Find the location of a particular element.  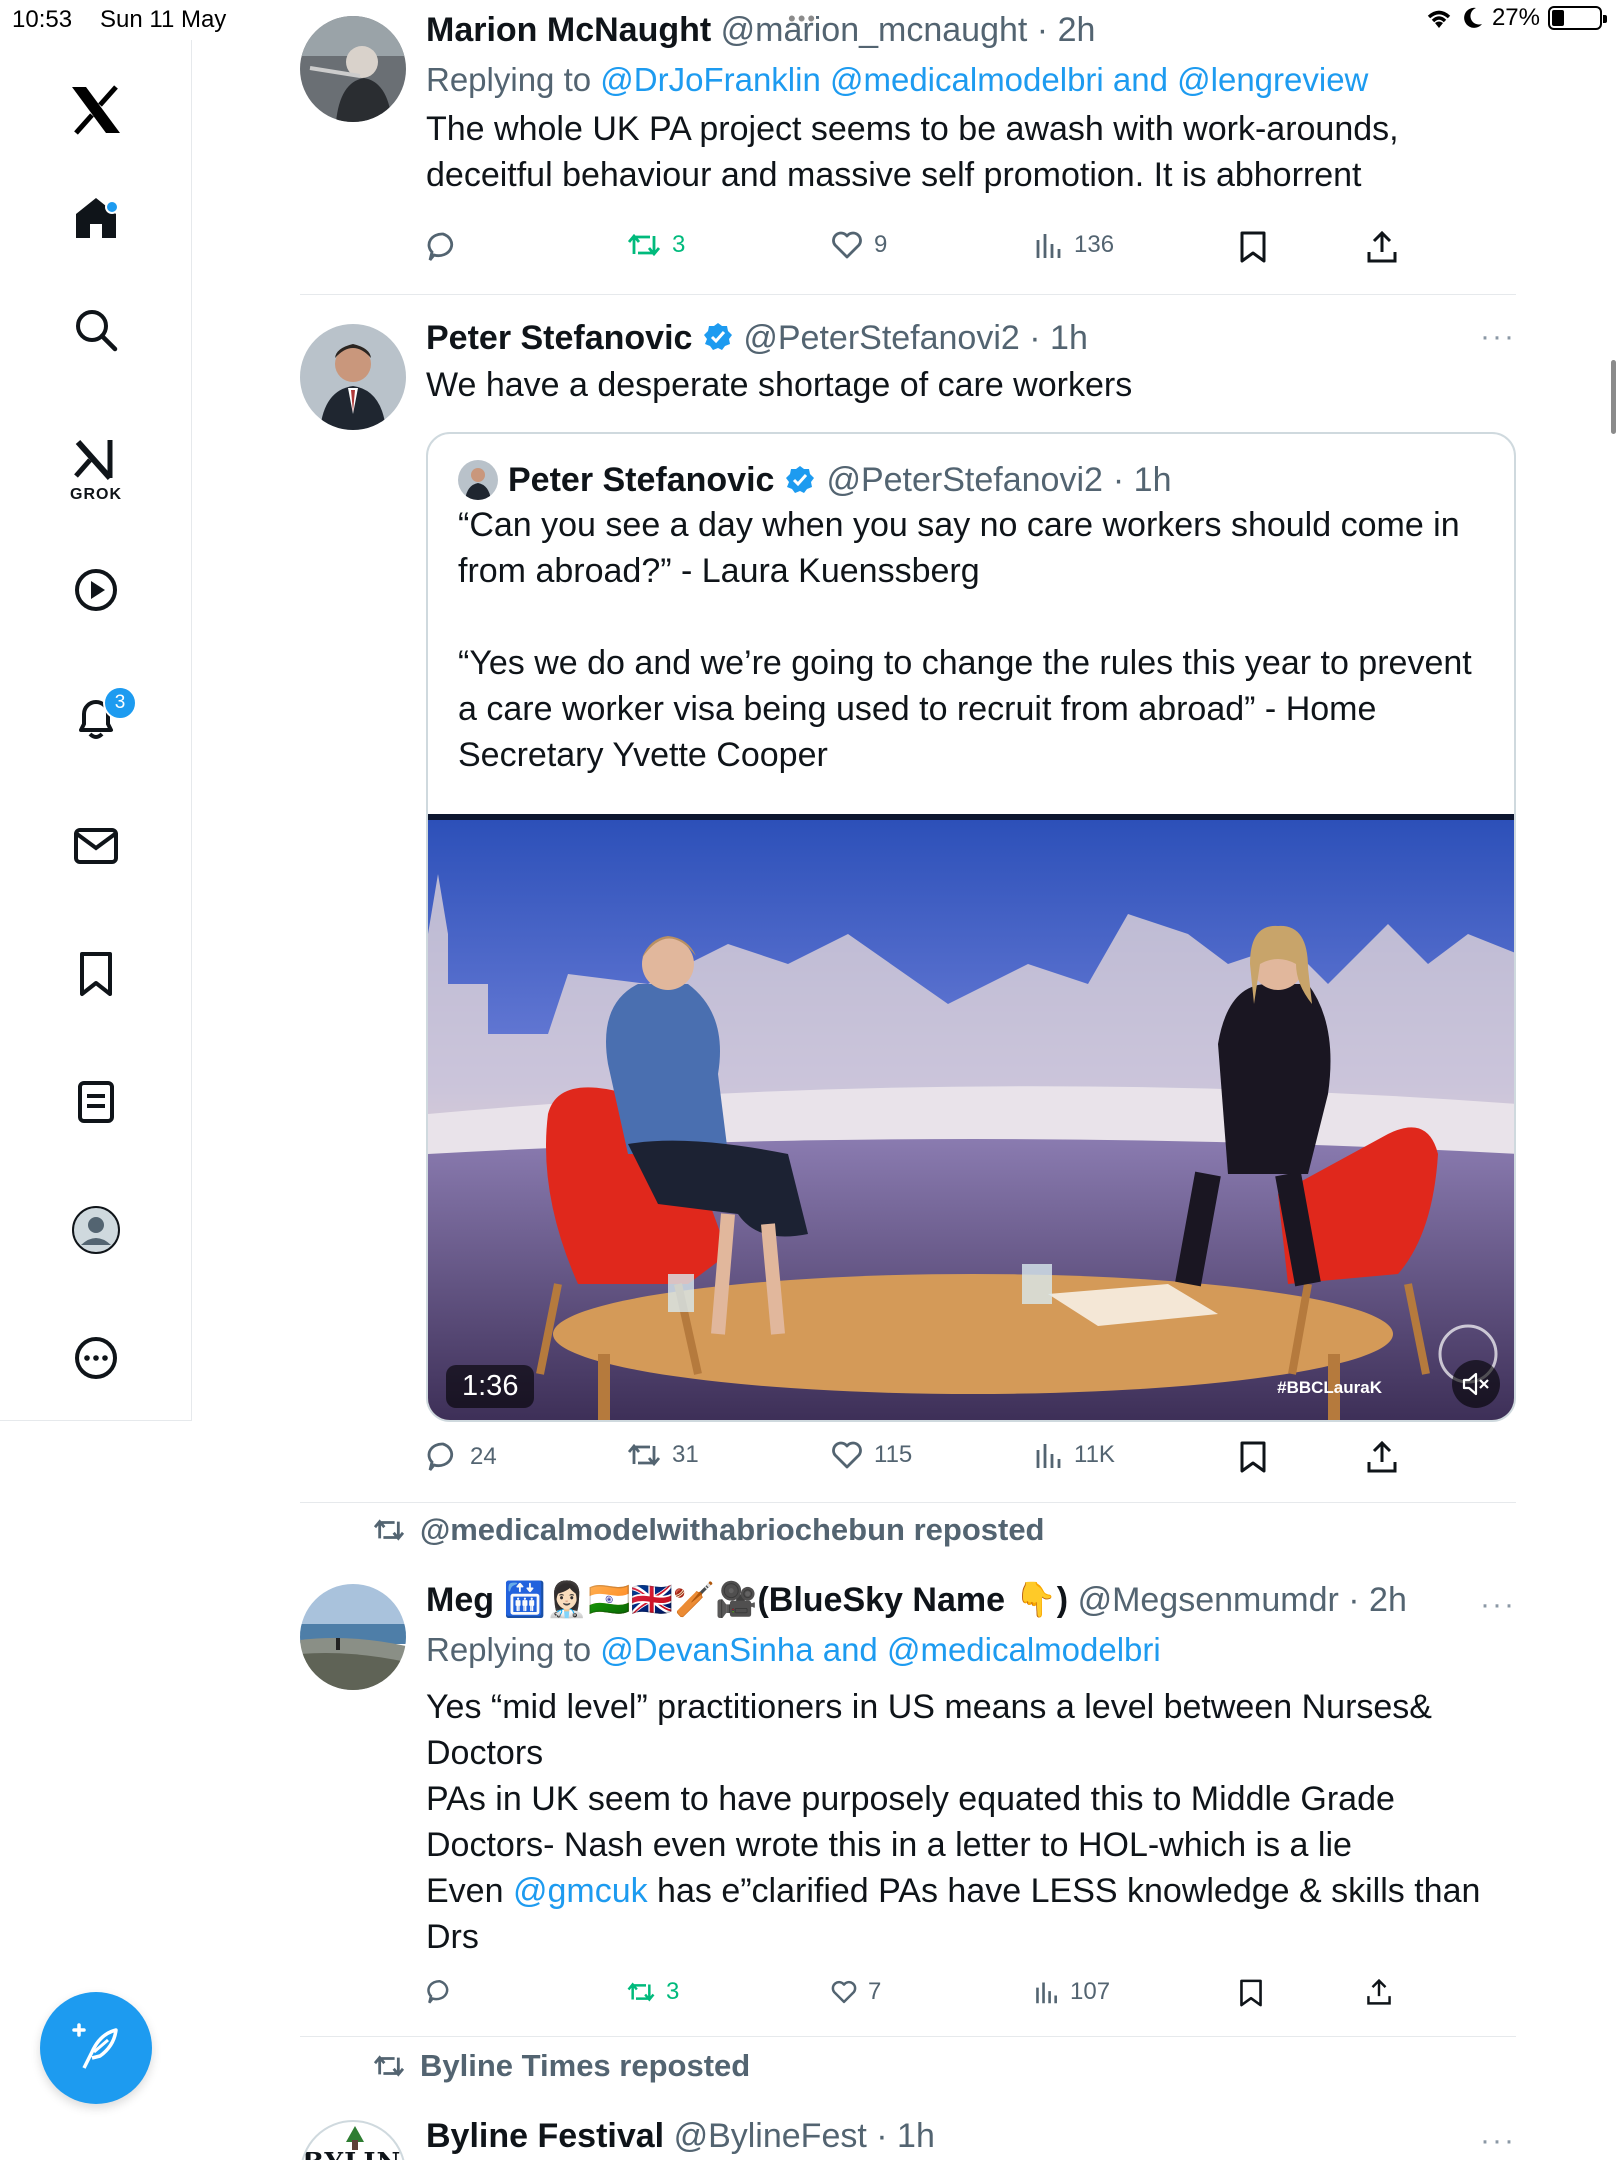

quoted-author-handle: @PeterStefanovi2 is located at coordinates (964, 479).